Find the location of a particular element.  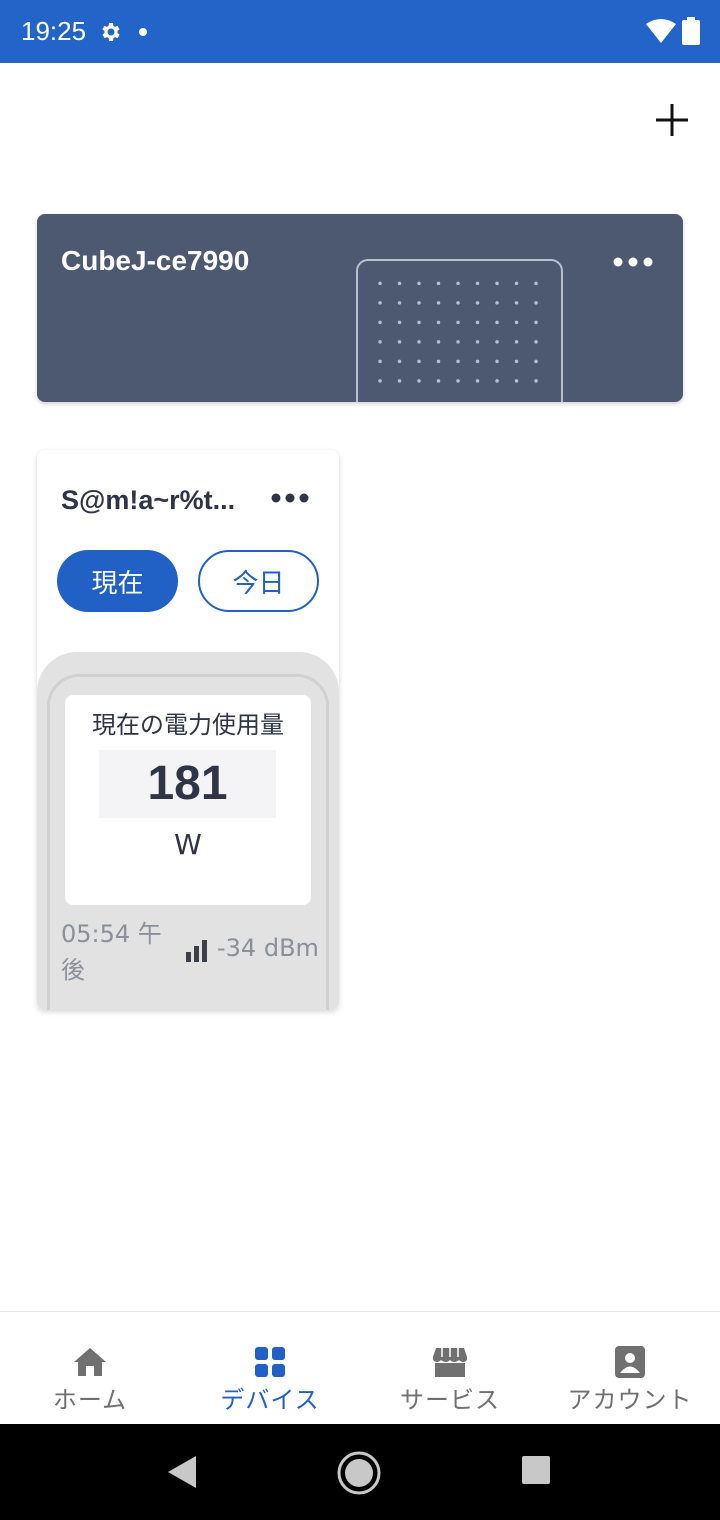

power-reading-label: 現在の電力使用量 is located at coordinates (188, 725).